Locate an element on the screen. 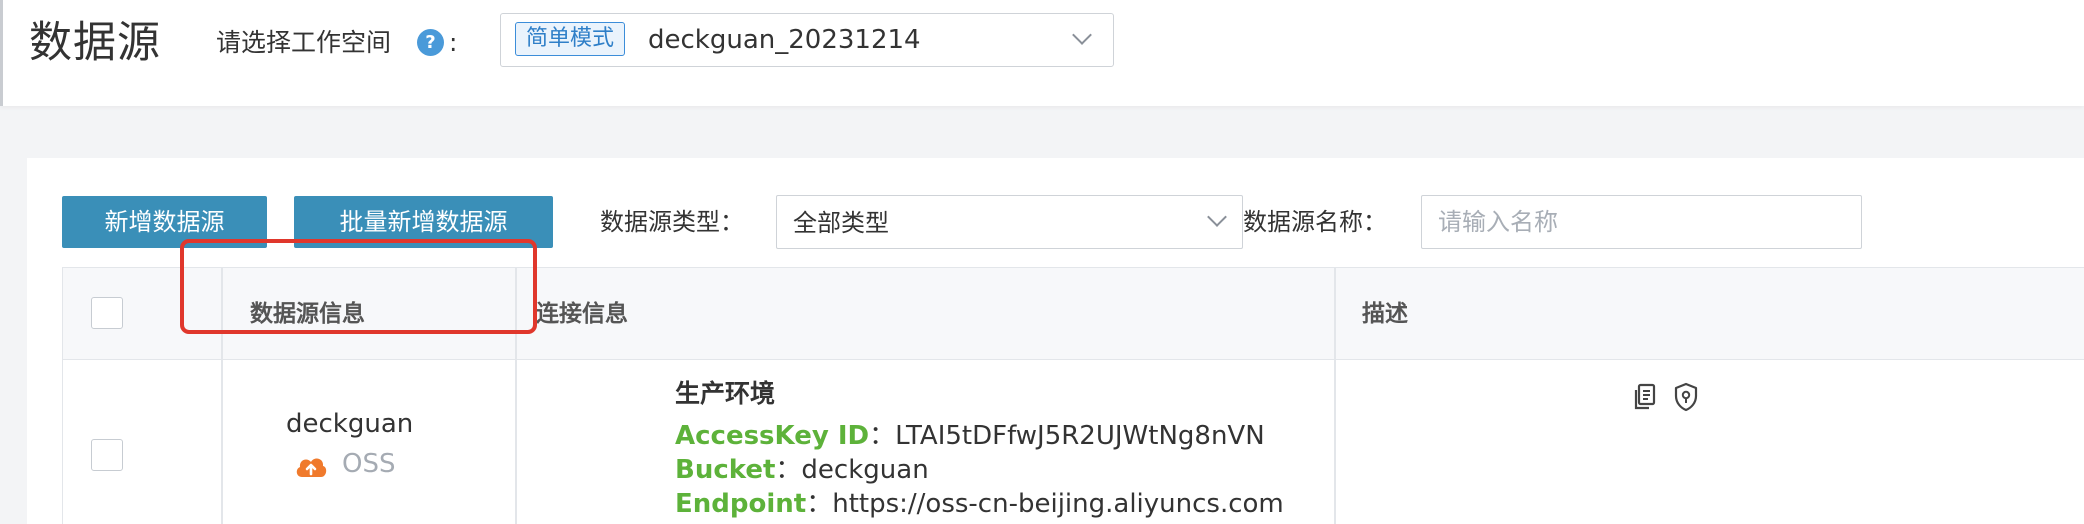 The image size is (2084, 524). connection-value: LTAI5tDFfwJ5R2UJWtNg8nVN is located at coordinates (1080, 436).